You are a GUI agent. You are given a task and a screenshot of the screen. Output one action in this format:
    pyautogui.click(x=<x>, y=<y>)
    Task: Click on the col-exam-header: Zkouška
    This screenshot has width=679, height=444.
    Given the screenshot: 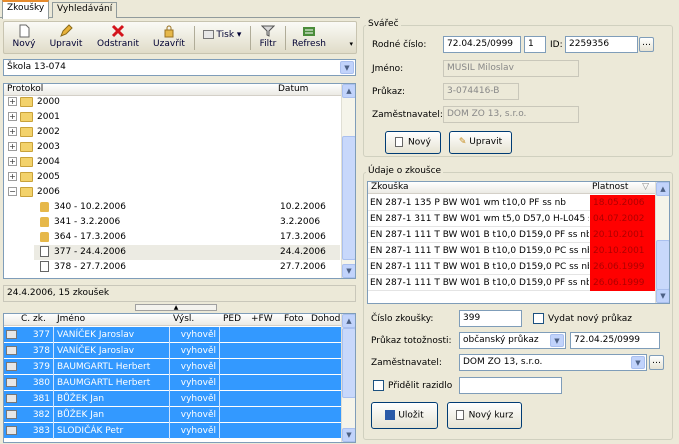 What is the action you would take?
    pyautogui.click(x=478, y=188)
    